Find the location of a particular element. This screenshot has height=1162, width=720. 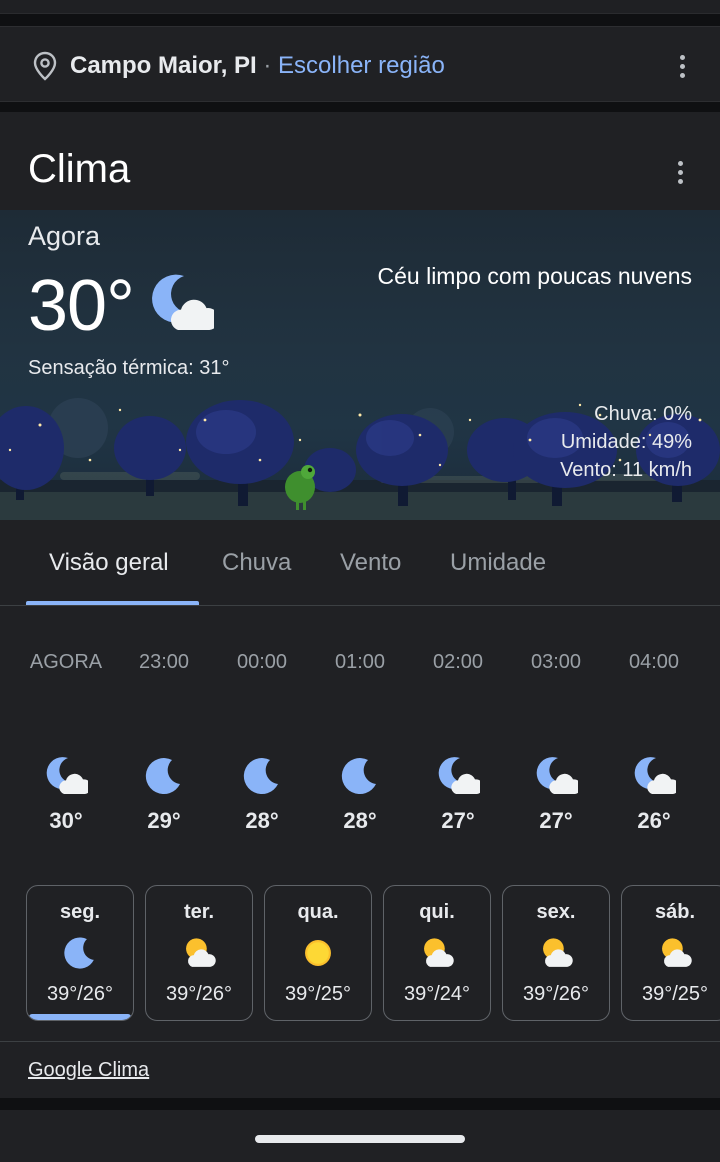

location-name: Campo Maior, PI is located at coordinates (163, 65).